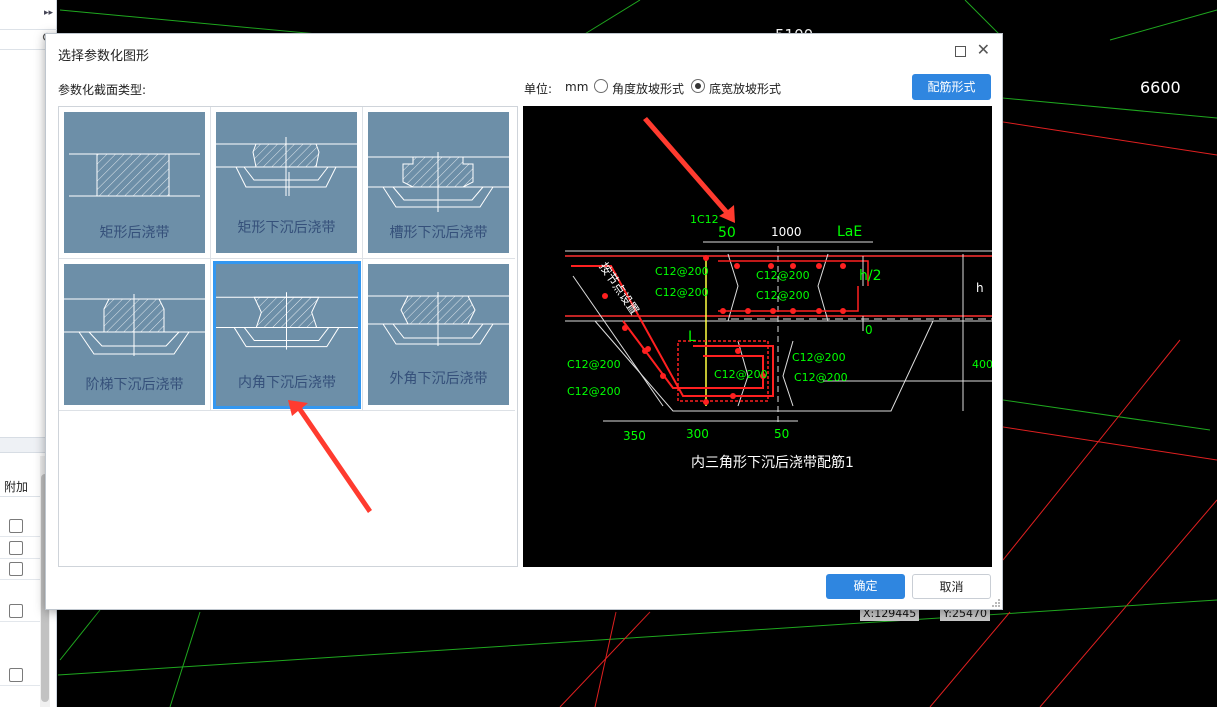 Image resolution: width=1217 pixels, height=707 pixels. Describe the element at coordinates (980, 288) in the screenshot. I see `label-h: h` at that location.